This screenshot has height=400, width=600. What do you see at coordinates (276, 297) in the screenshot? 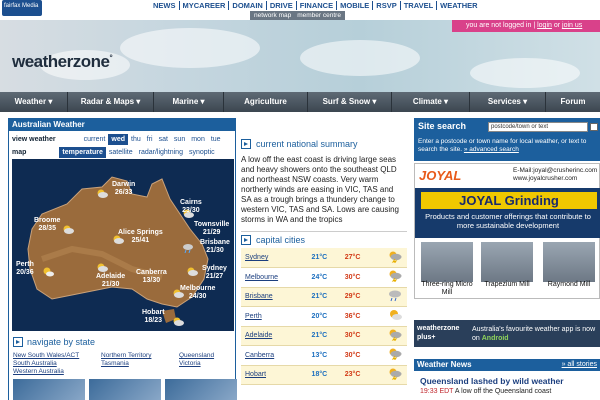
I see `capital-city-name: Brisbane` at bounding box center [276, 297].